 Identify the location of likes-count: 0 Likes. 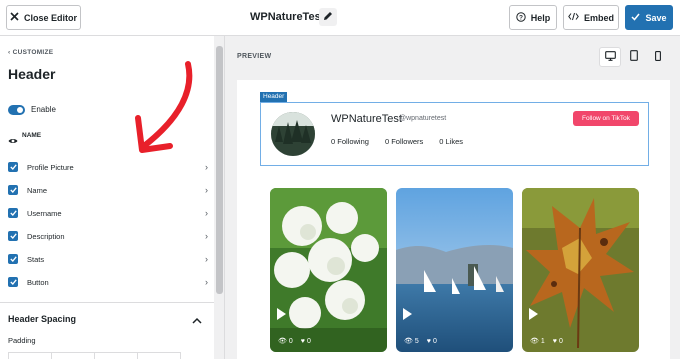
(451, 141).